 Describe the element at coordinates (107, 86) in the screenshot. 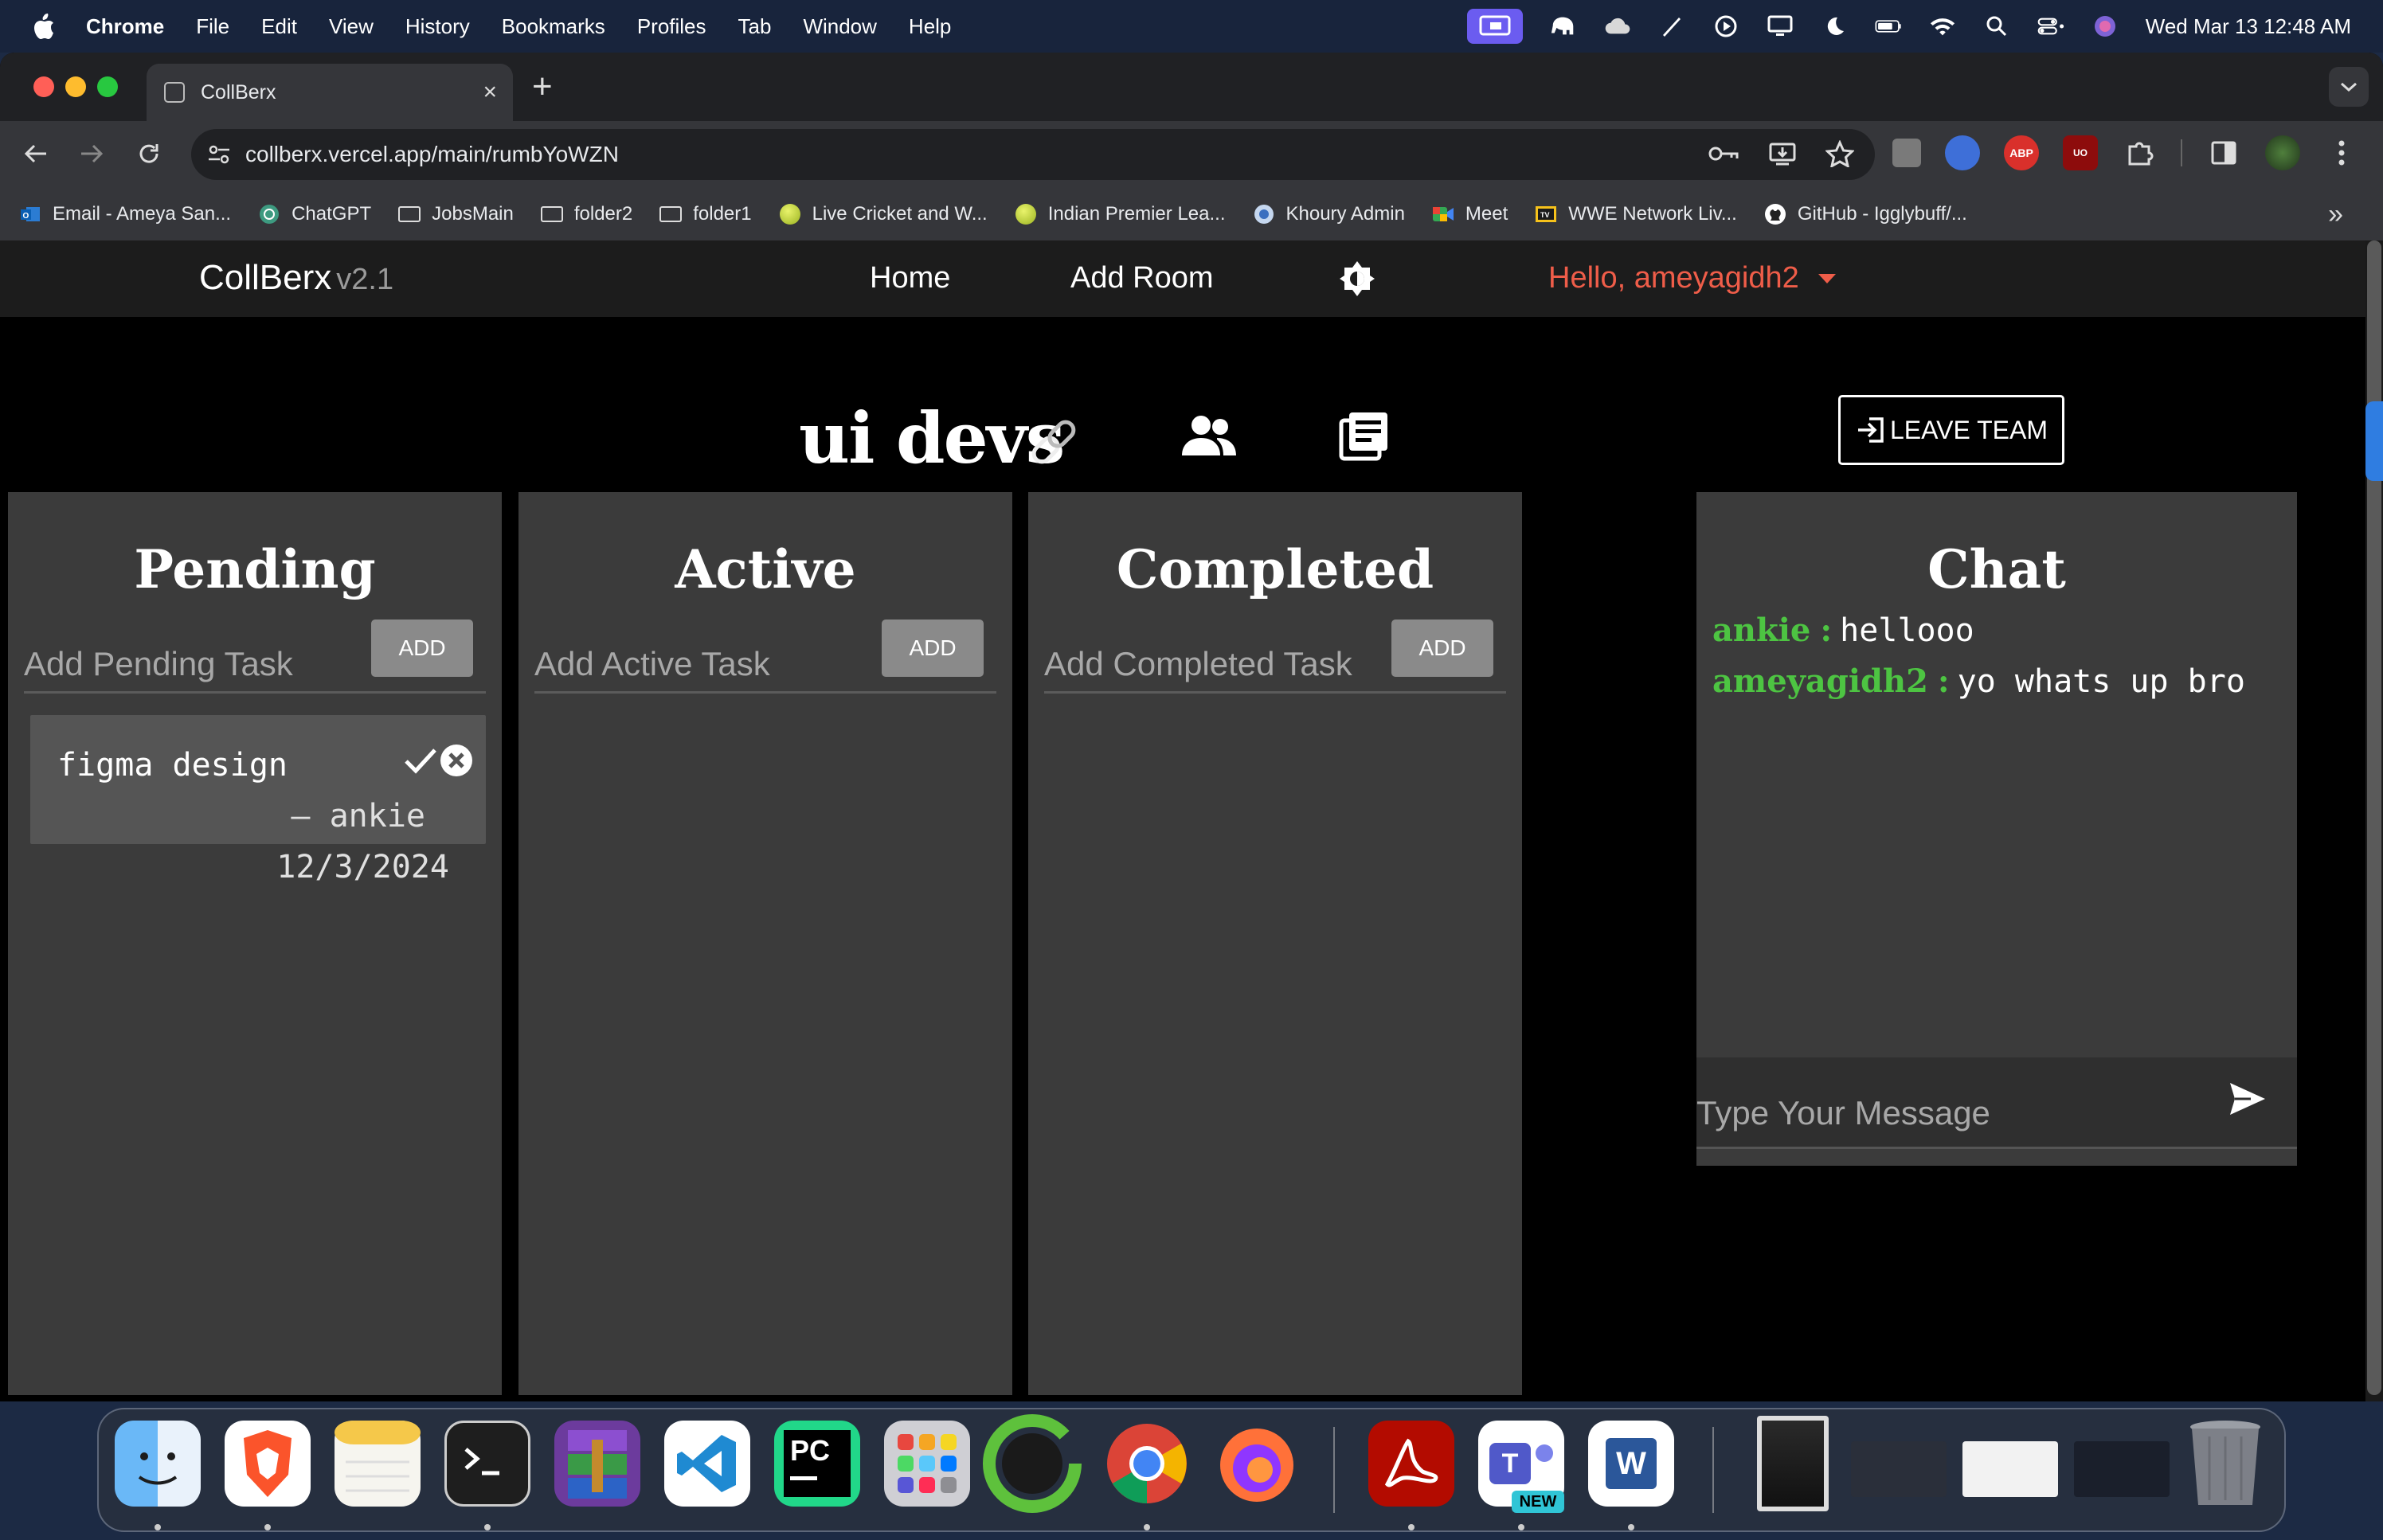

I see `maximize-window-button` at that location.